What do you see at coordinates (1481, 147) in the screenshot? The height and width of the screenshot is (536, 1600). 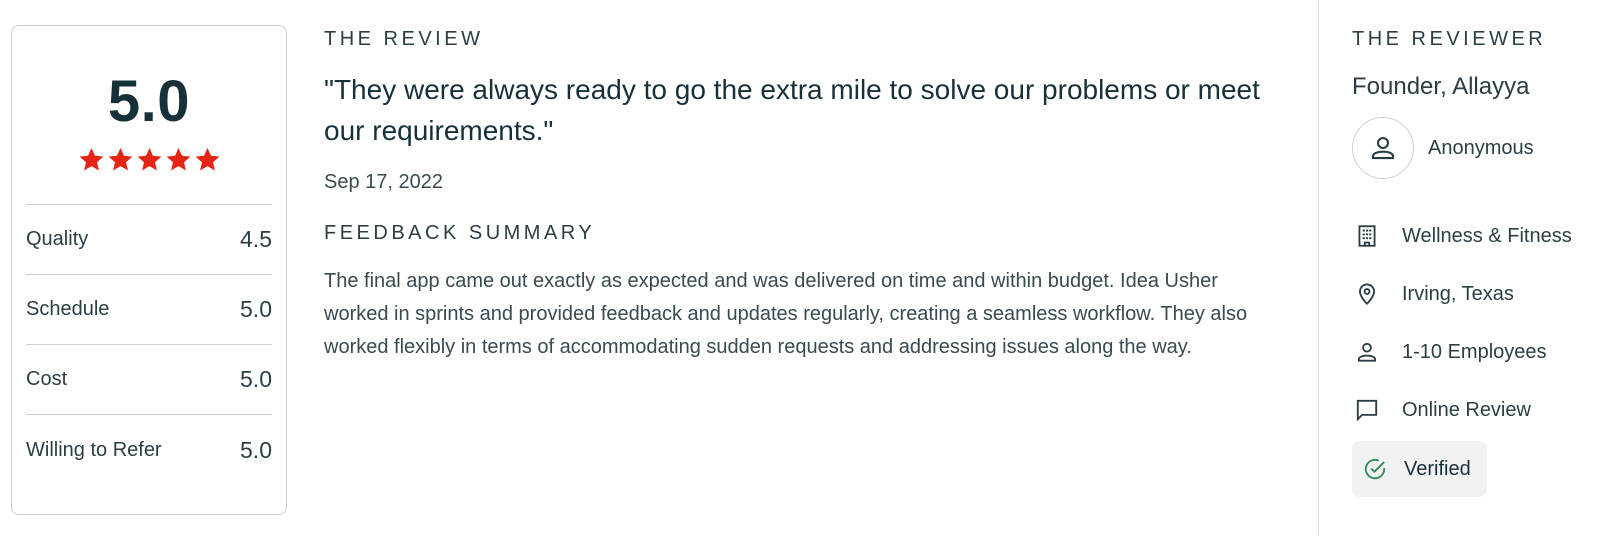 I see `reviewer-name: Anonymous` at bounding box center [1481, 147].